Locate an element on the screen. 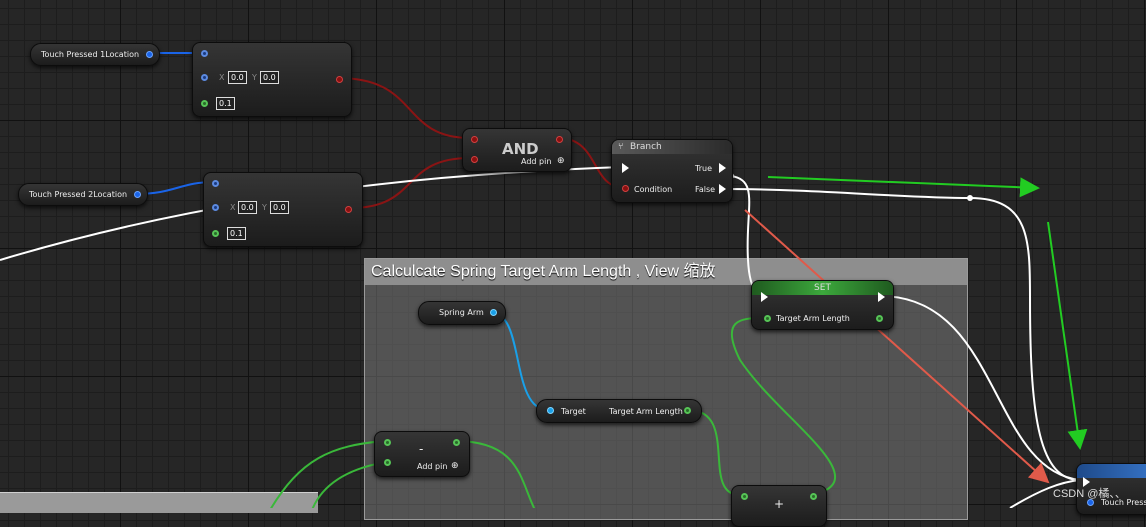 The height and width of the screenshot is (527, 1146). and-title: AND is located at coordinates (520, 149).